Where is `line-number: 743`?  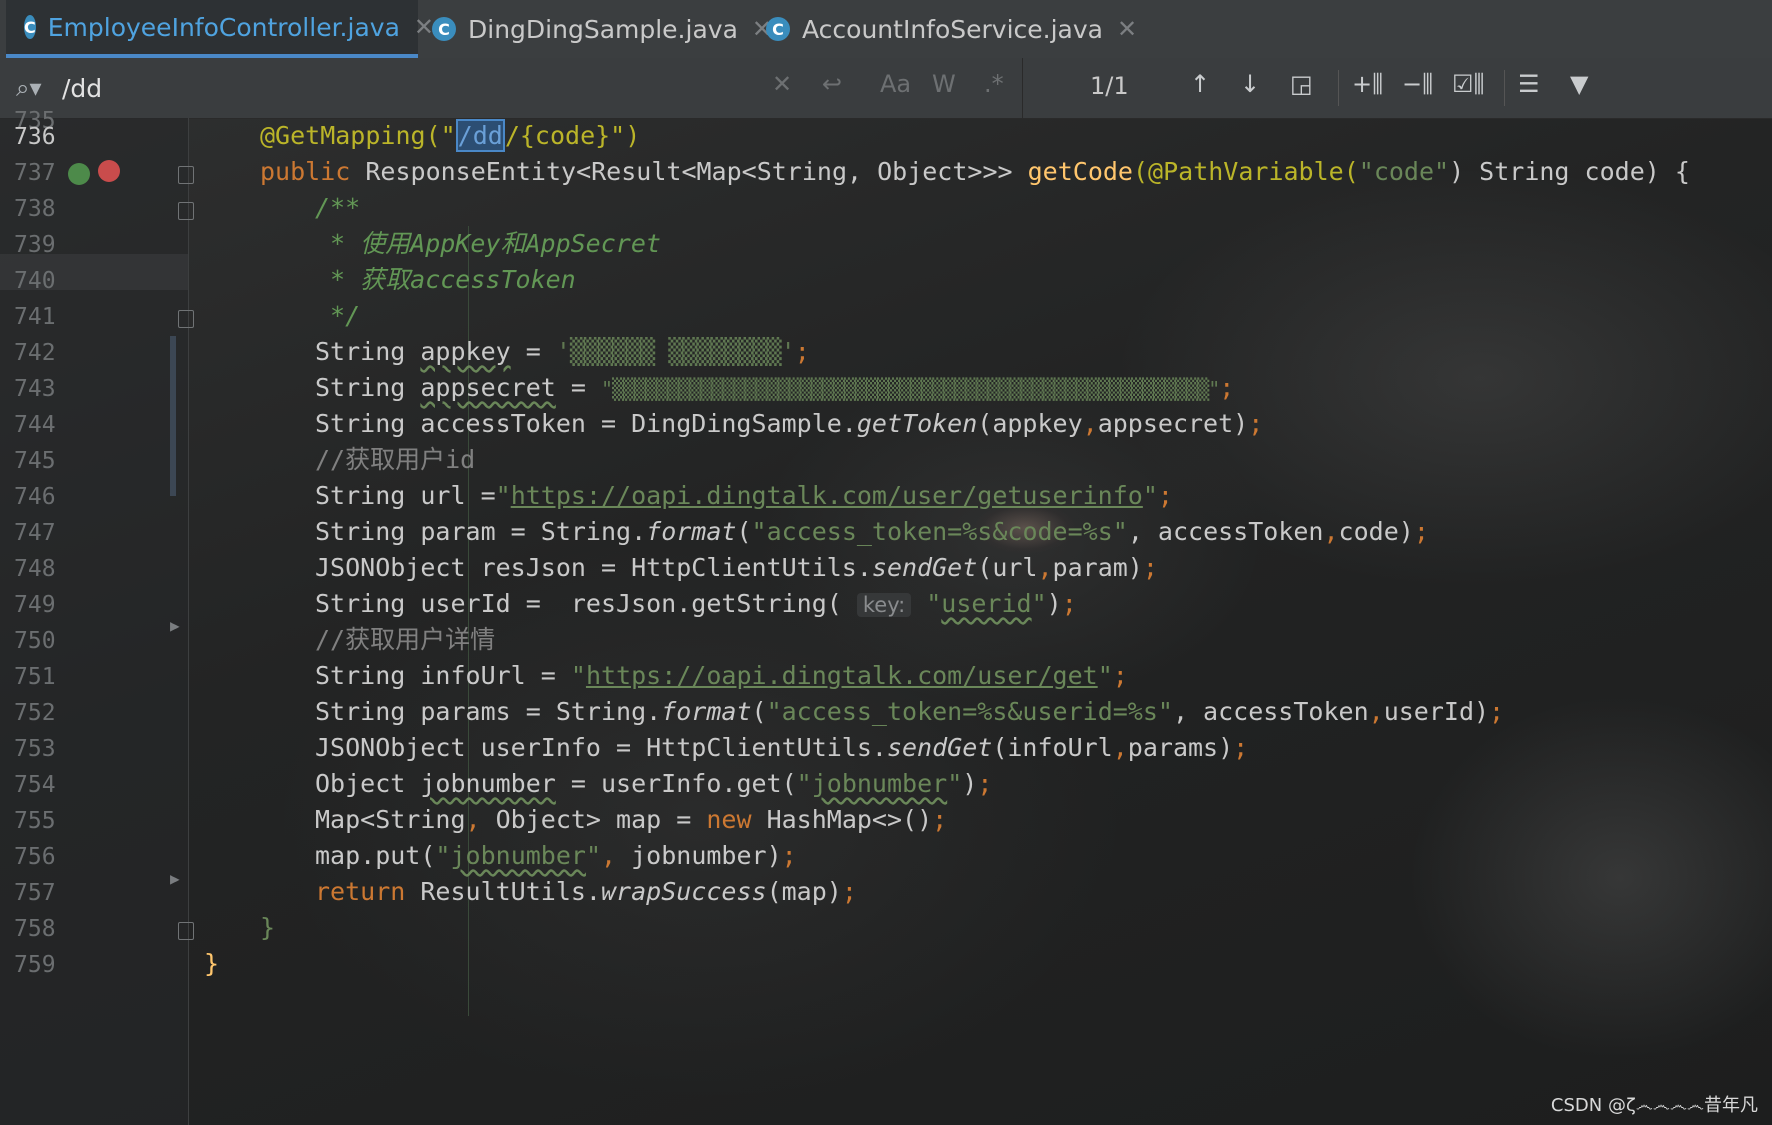
line-number: 743 is located at coordinates (35, 389).